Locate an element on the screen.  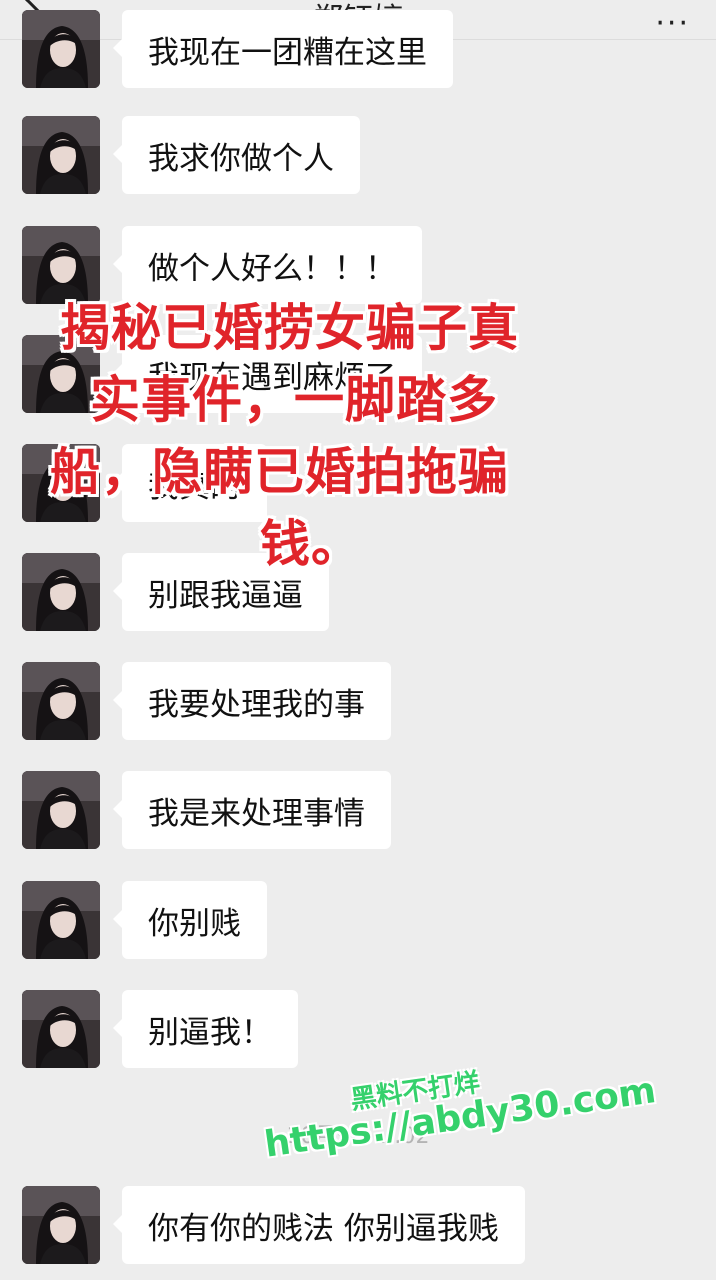
headline-line: 揭秘已婚捞女骗子真 is located at coordinates (289, 328).